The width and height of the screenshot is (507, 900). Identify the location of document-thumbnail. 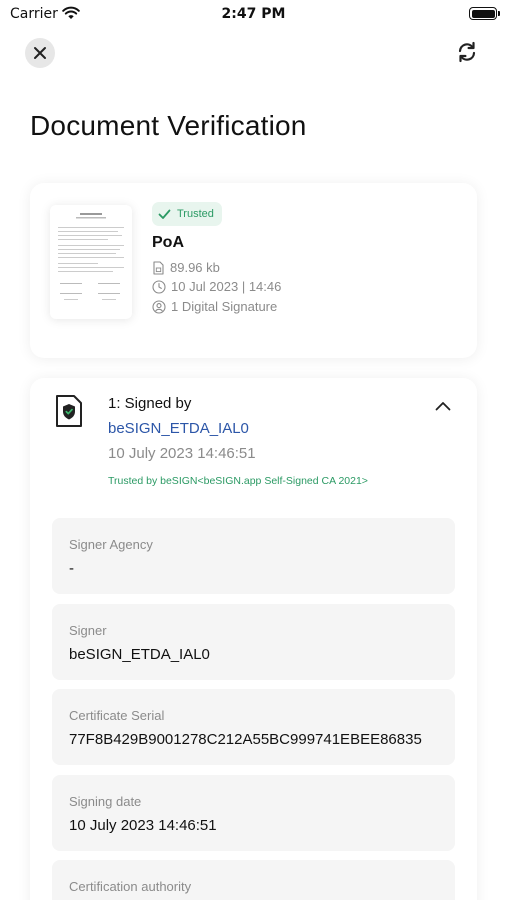
(91, 262).